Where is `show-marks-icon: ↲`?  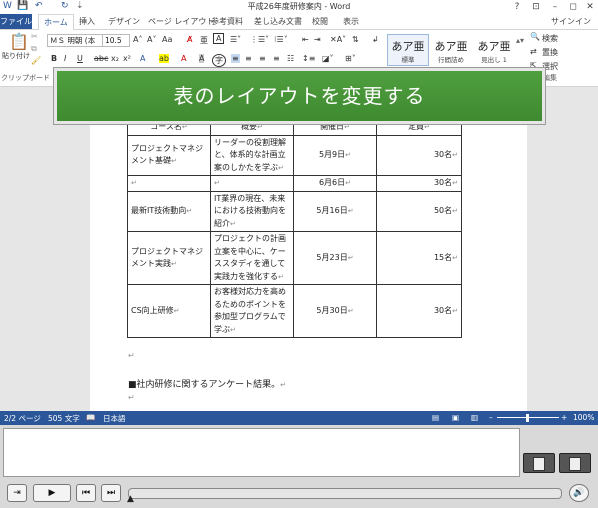 show-marks-icon: ↲ is located at coordinates (375, 39).